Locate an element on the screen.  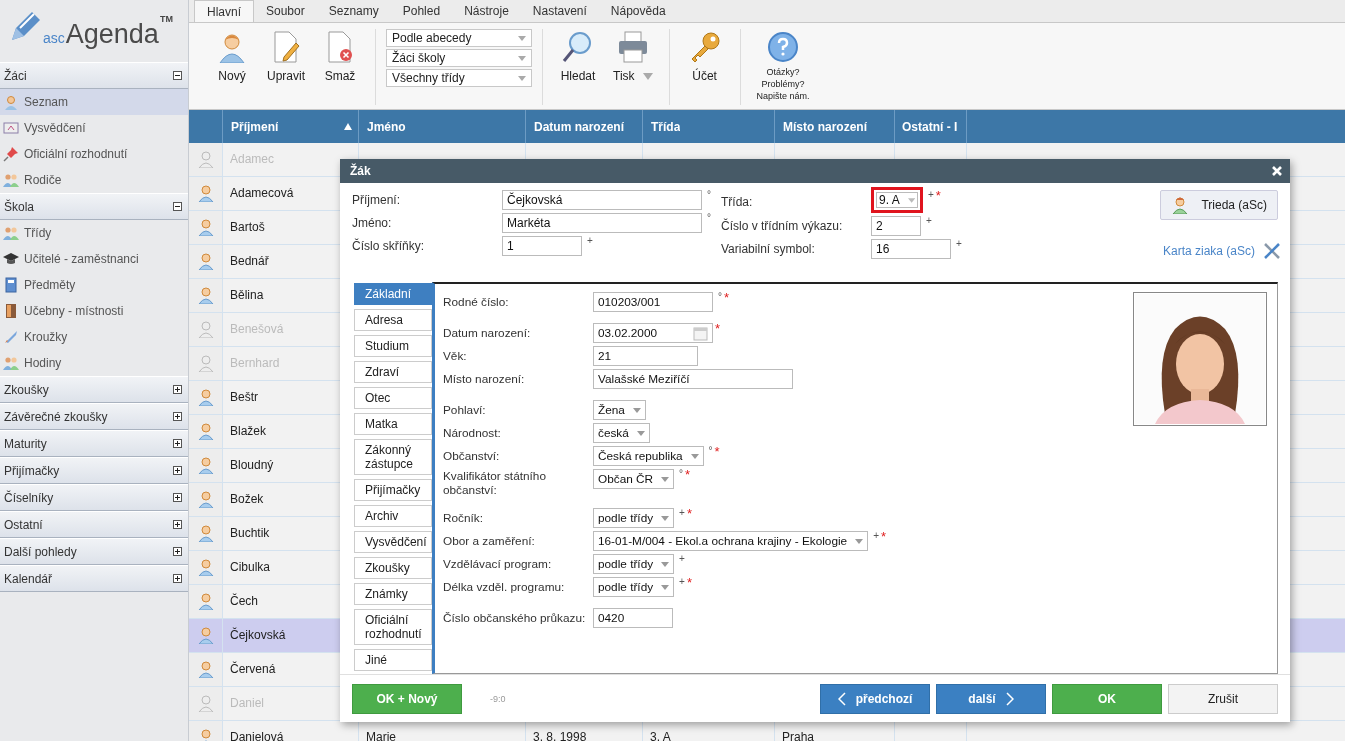
table-cell: Cibulka is located at coordinates (250, 567).